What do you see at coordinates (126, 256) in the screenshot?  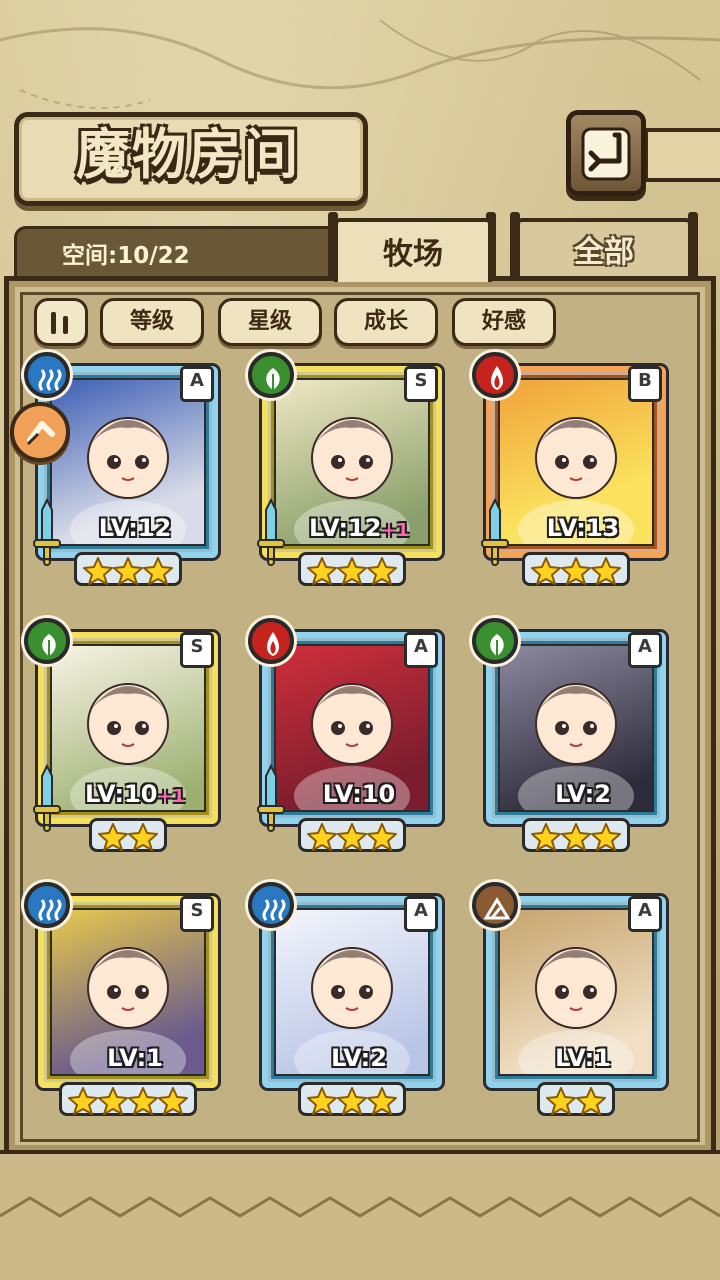 I see `space-counter: 空间:10/22` at bounding box center [126, 256].